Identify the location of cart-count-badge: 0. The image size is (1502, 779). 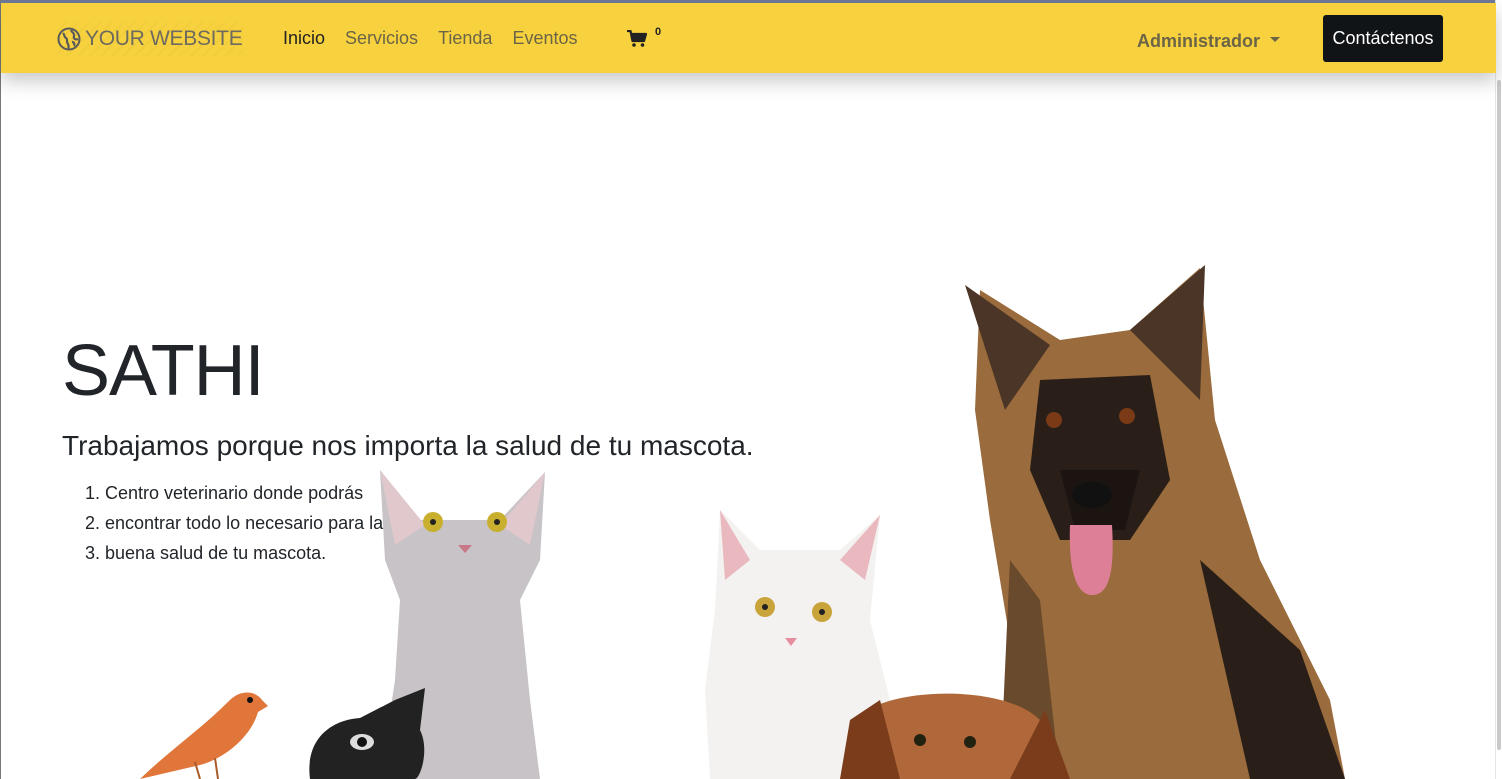
(658, 32).